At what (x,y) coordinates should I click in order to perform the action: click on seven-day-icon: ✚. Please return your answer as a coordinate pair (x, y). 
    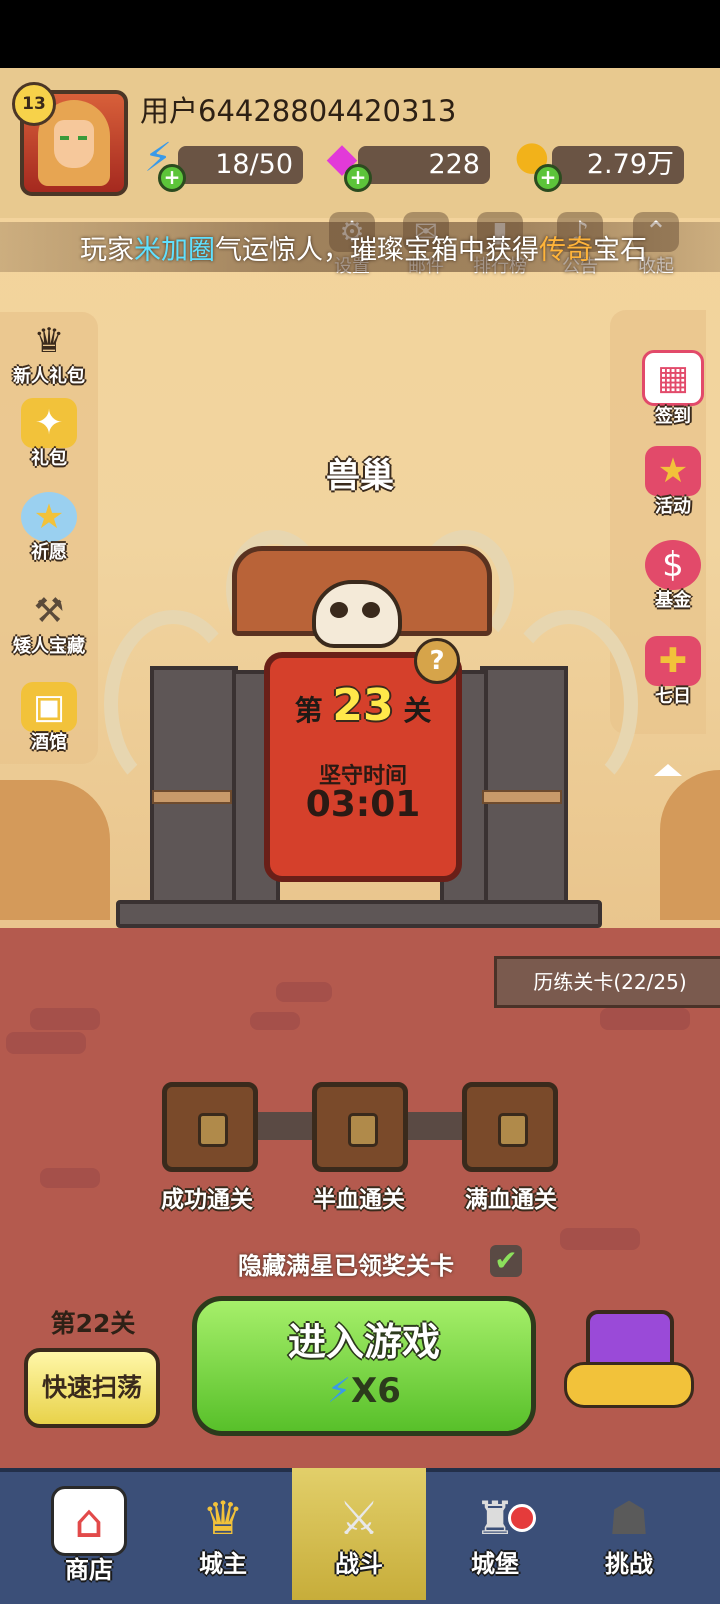
    Looking at the image, I should click on (673, 661).